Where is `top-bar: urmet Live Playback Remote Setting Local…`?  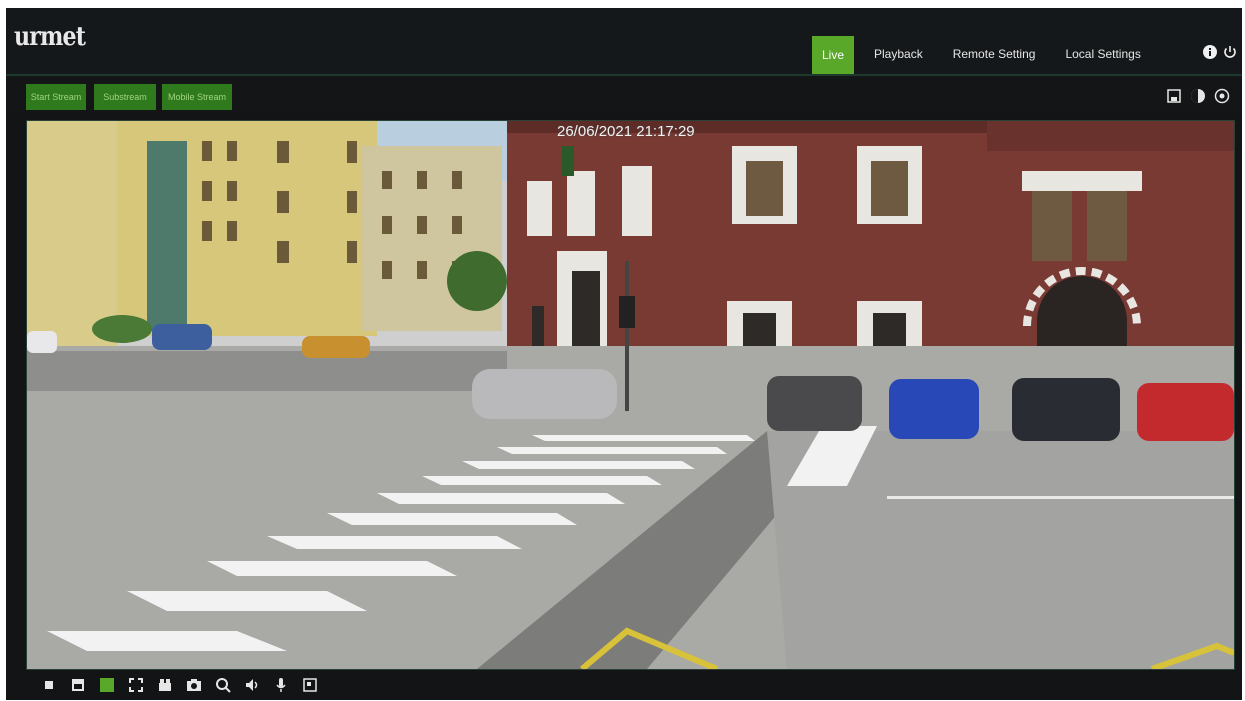 top-bar: urmet Live Playback Remote Setting Local… is located at coordinates (624, 41).